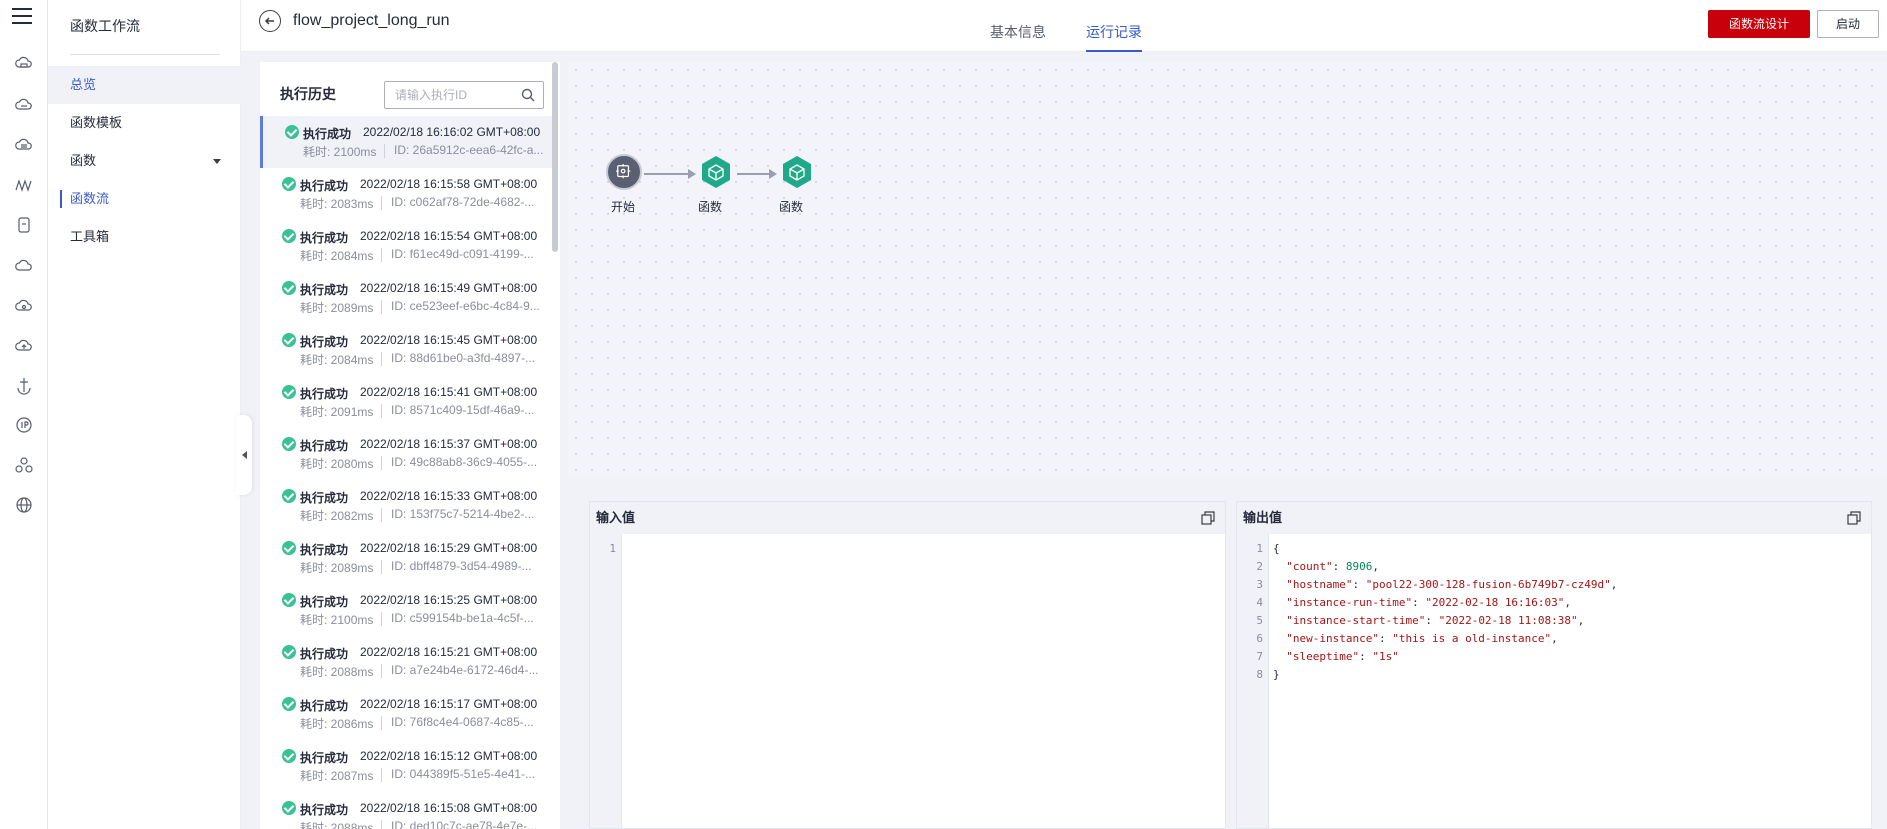 The height and width of the screenshot is (829, 1887). What do you see at coordinates (371, 20) in the screenshot?
I see `page-title: flow_project_long_run` at bounding box center [371, 20].